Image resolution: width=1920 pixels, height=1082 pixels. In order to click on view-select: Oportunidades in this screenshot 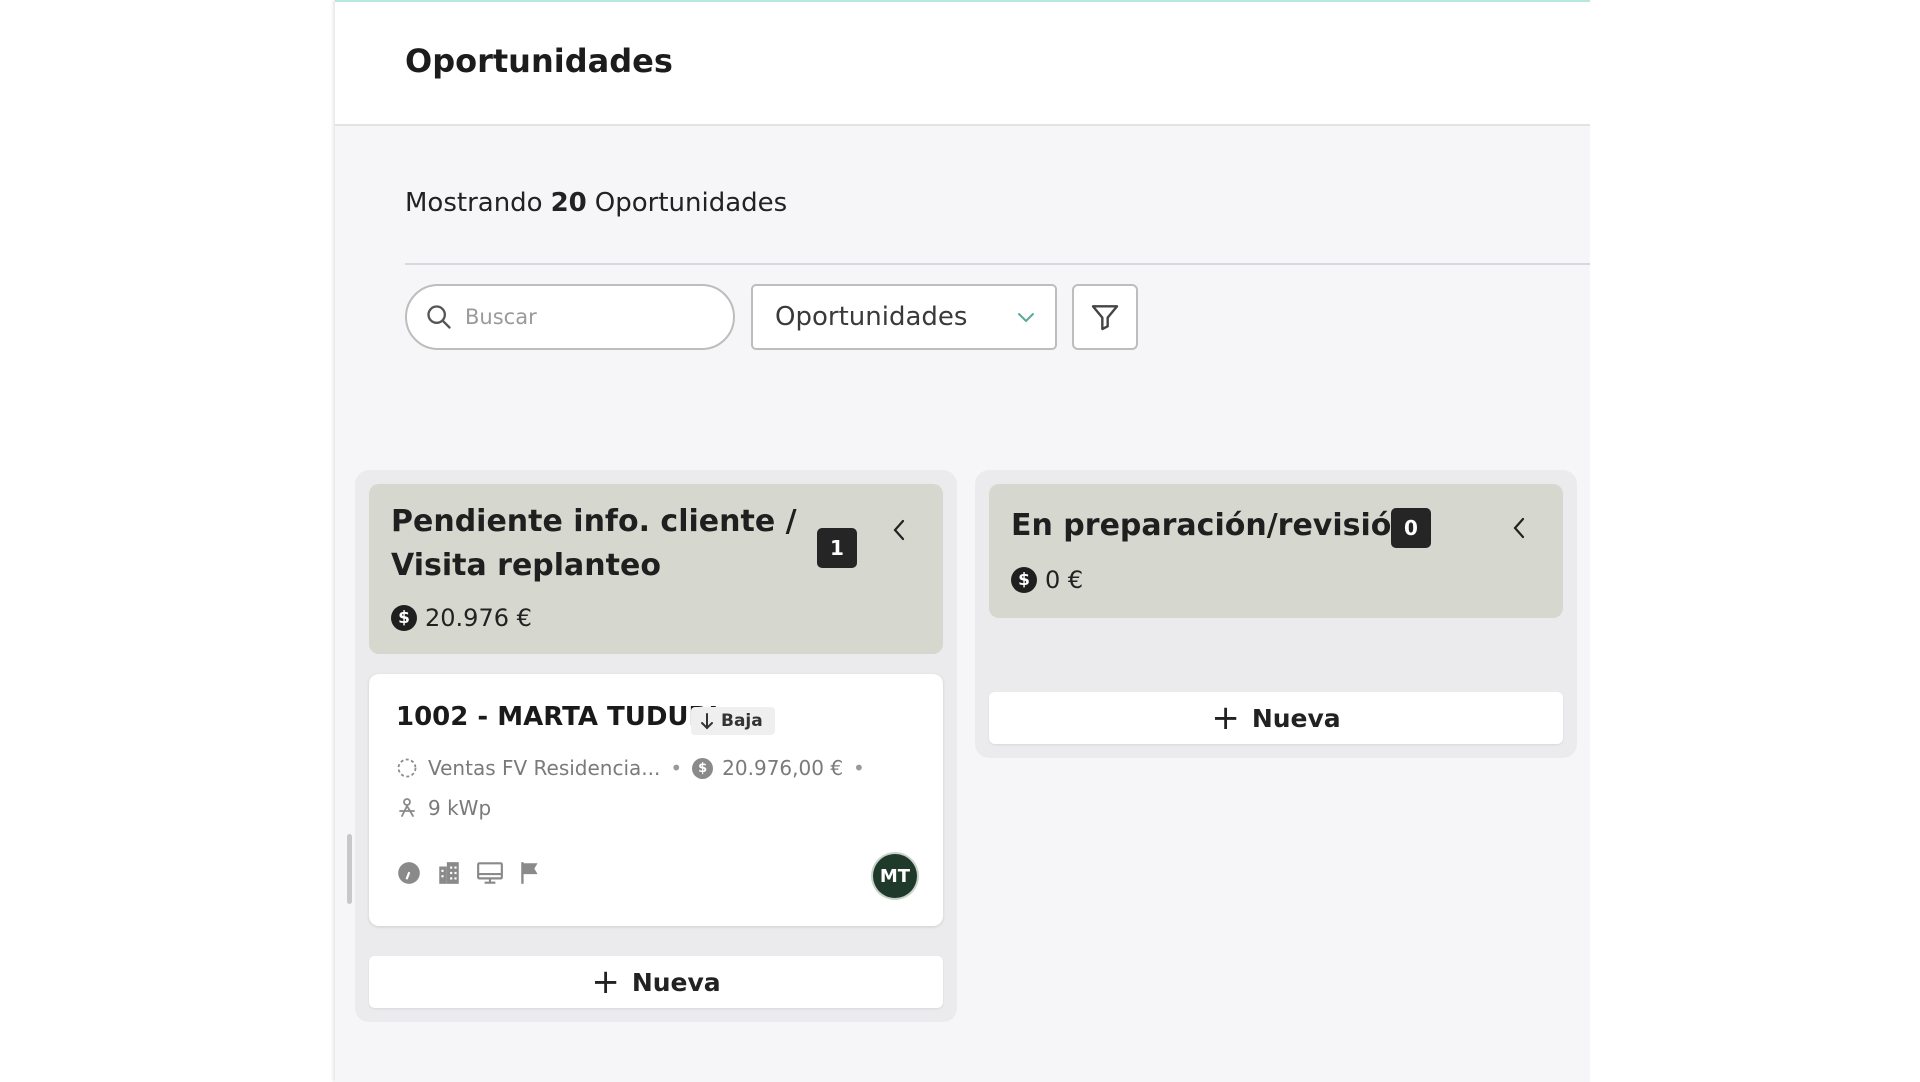, I will do `click(904, 317)`.